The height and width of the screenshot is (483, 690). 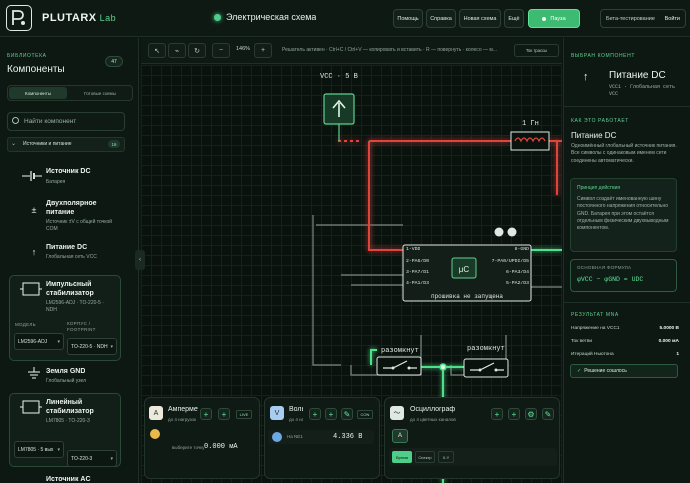 I want to click on scope-tab-spectrum: Спектр, so click(x=425, y=457).